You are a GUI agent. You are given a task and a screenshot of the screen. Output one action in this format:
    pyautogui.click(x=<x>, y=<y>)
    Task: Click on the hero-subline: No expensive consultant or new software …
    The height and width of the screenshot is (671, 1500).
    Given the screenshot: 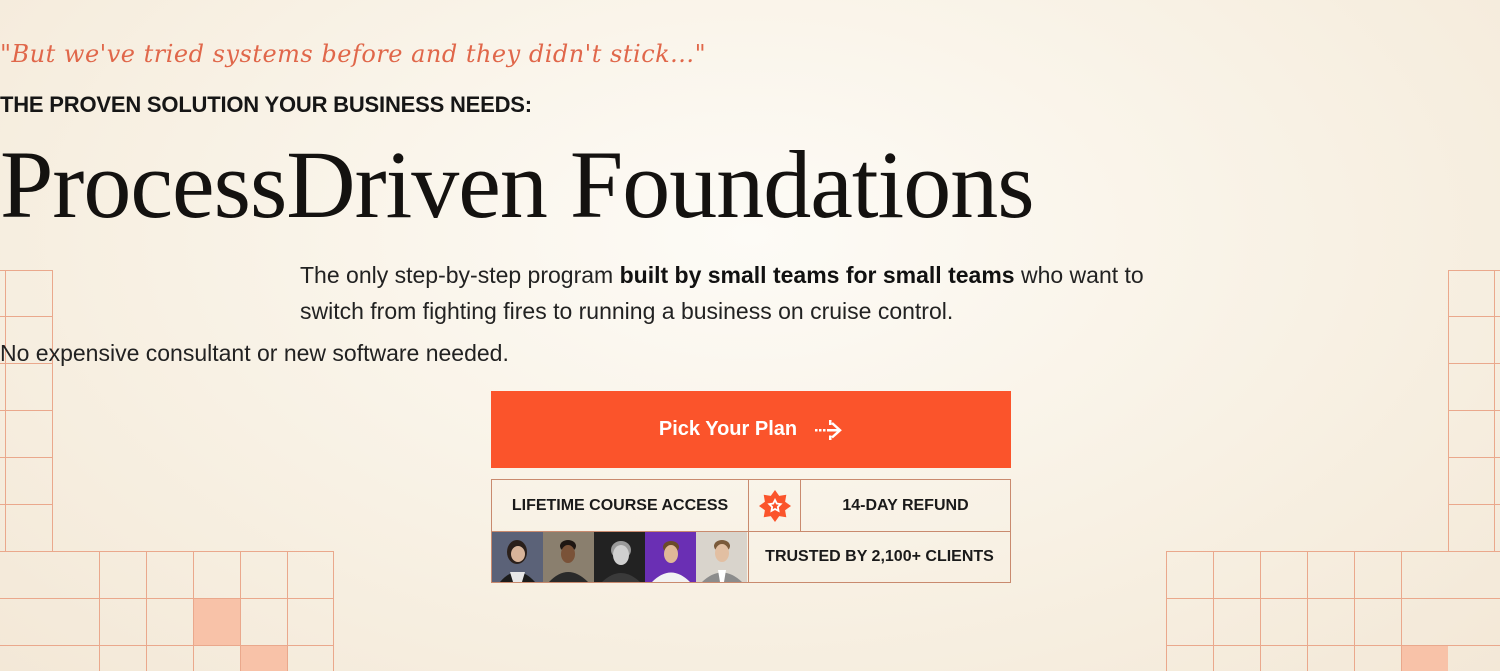 What is the action you would take?
    pyautogui.click(x=254, y=353)
    